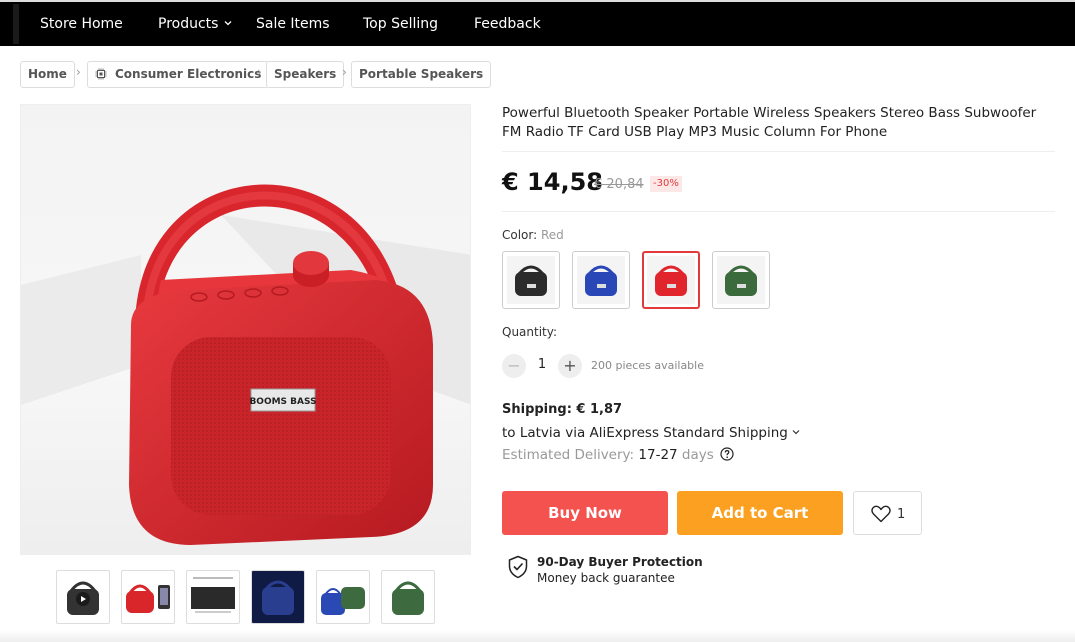 This screenshot has width=1075, height=642. What do you see at coordinates (530, 332) in the screenshot?
I see `quantity-label: Quantity:` at bounding box center [530, 332].